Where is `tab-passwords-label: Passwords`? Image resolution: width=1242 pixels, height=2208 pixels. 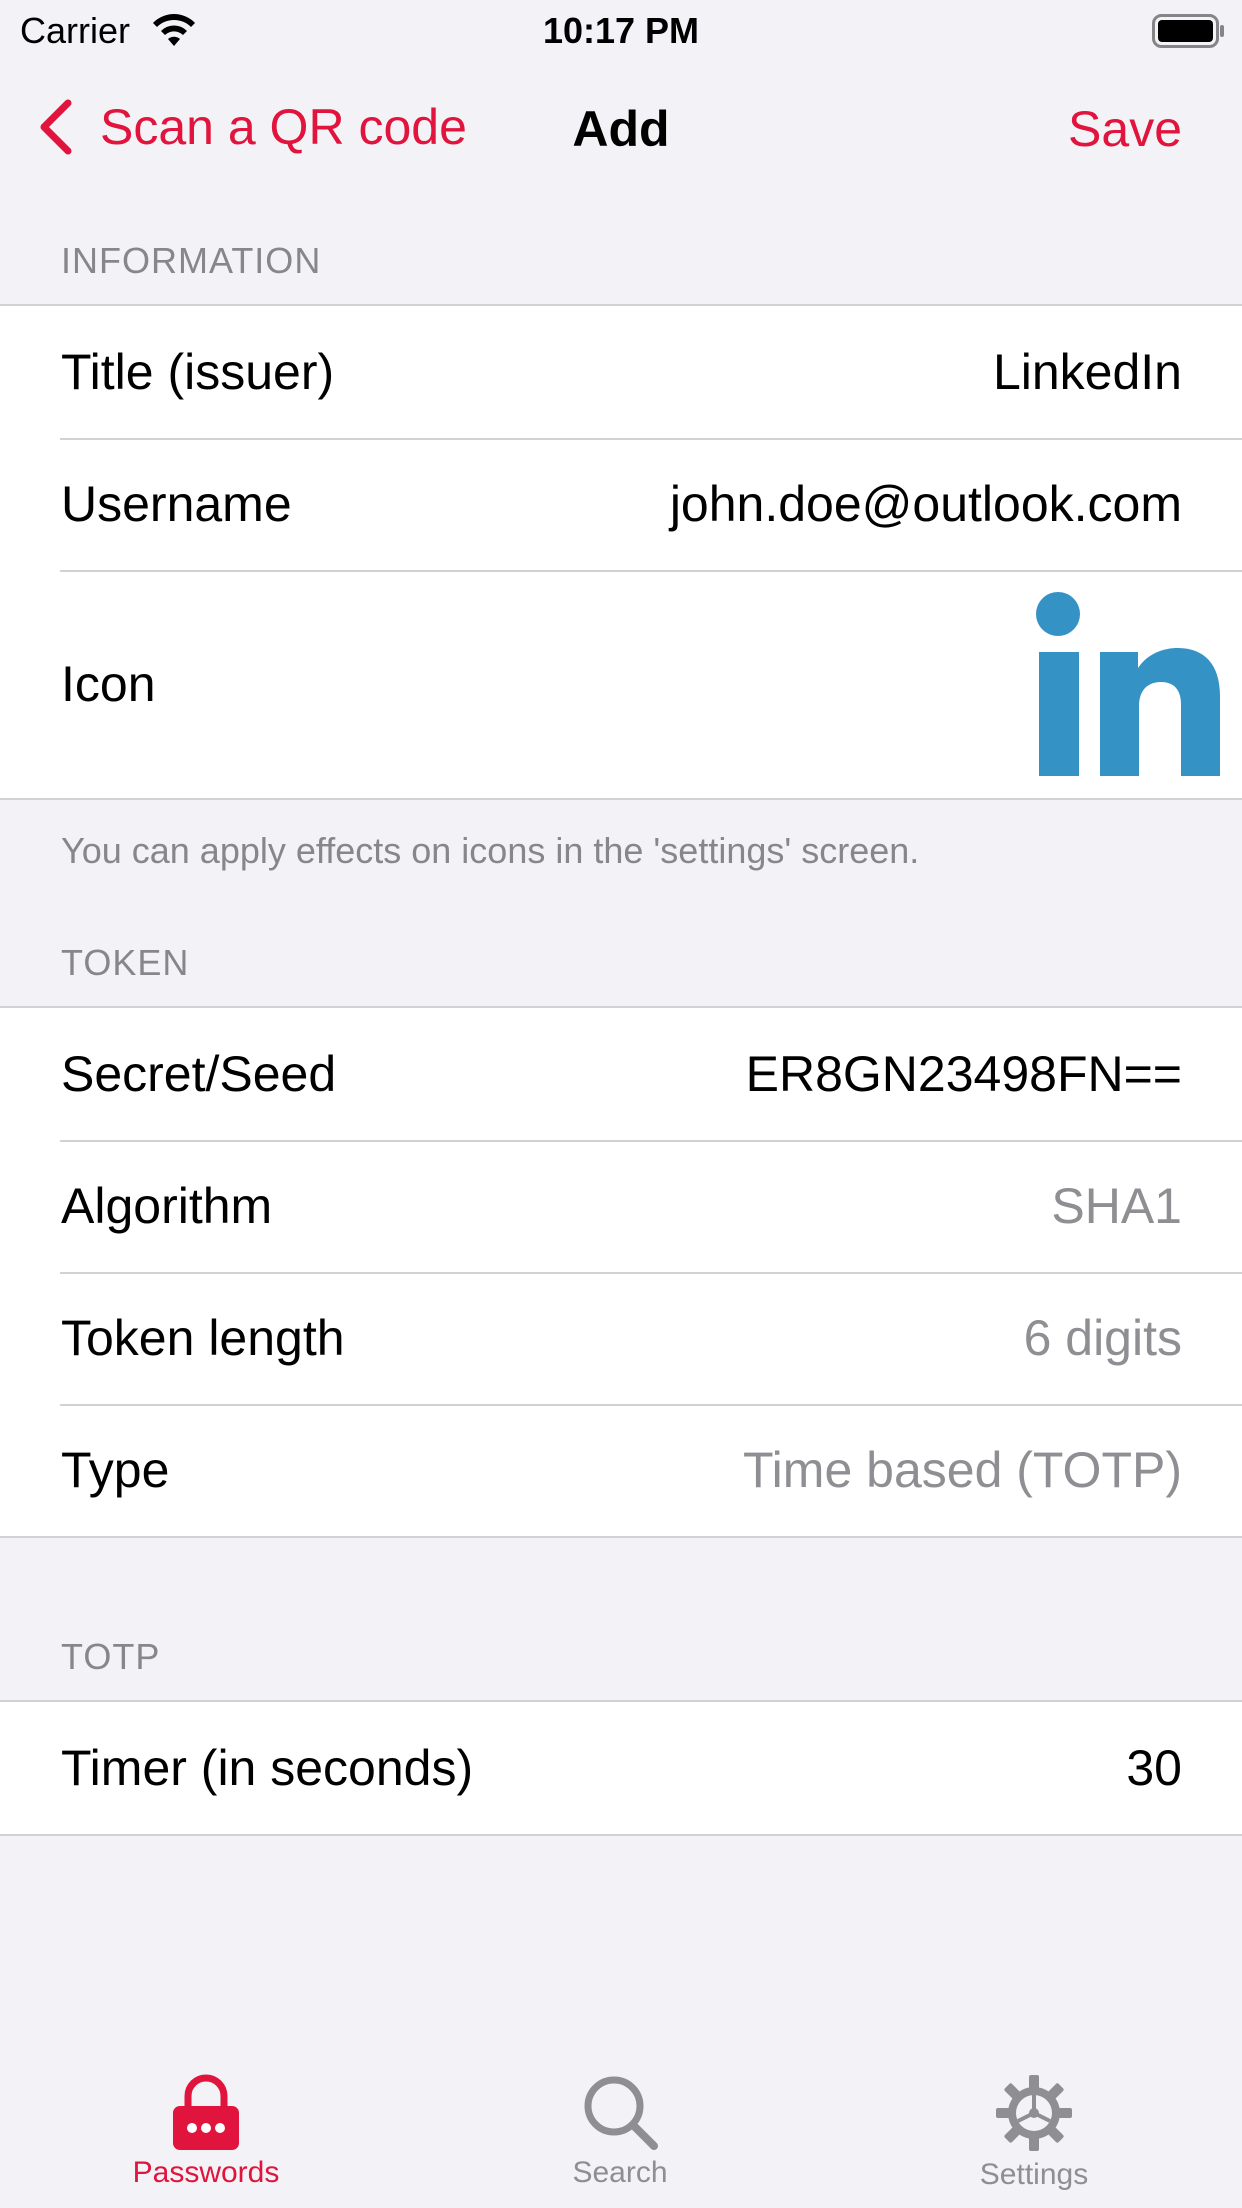
tab-passwords-label: Passwords is located at coordinates (206, 2172).